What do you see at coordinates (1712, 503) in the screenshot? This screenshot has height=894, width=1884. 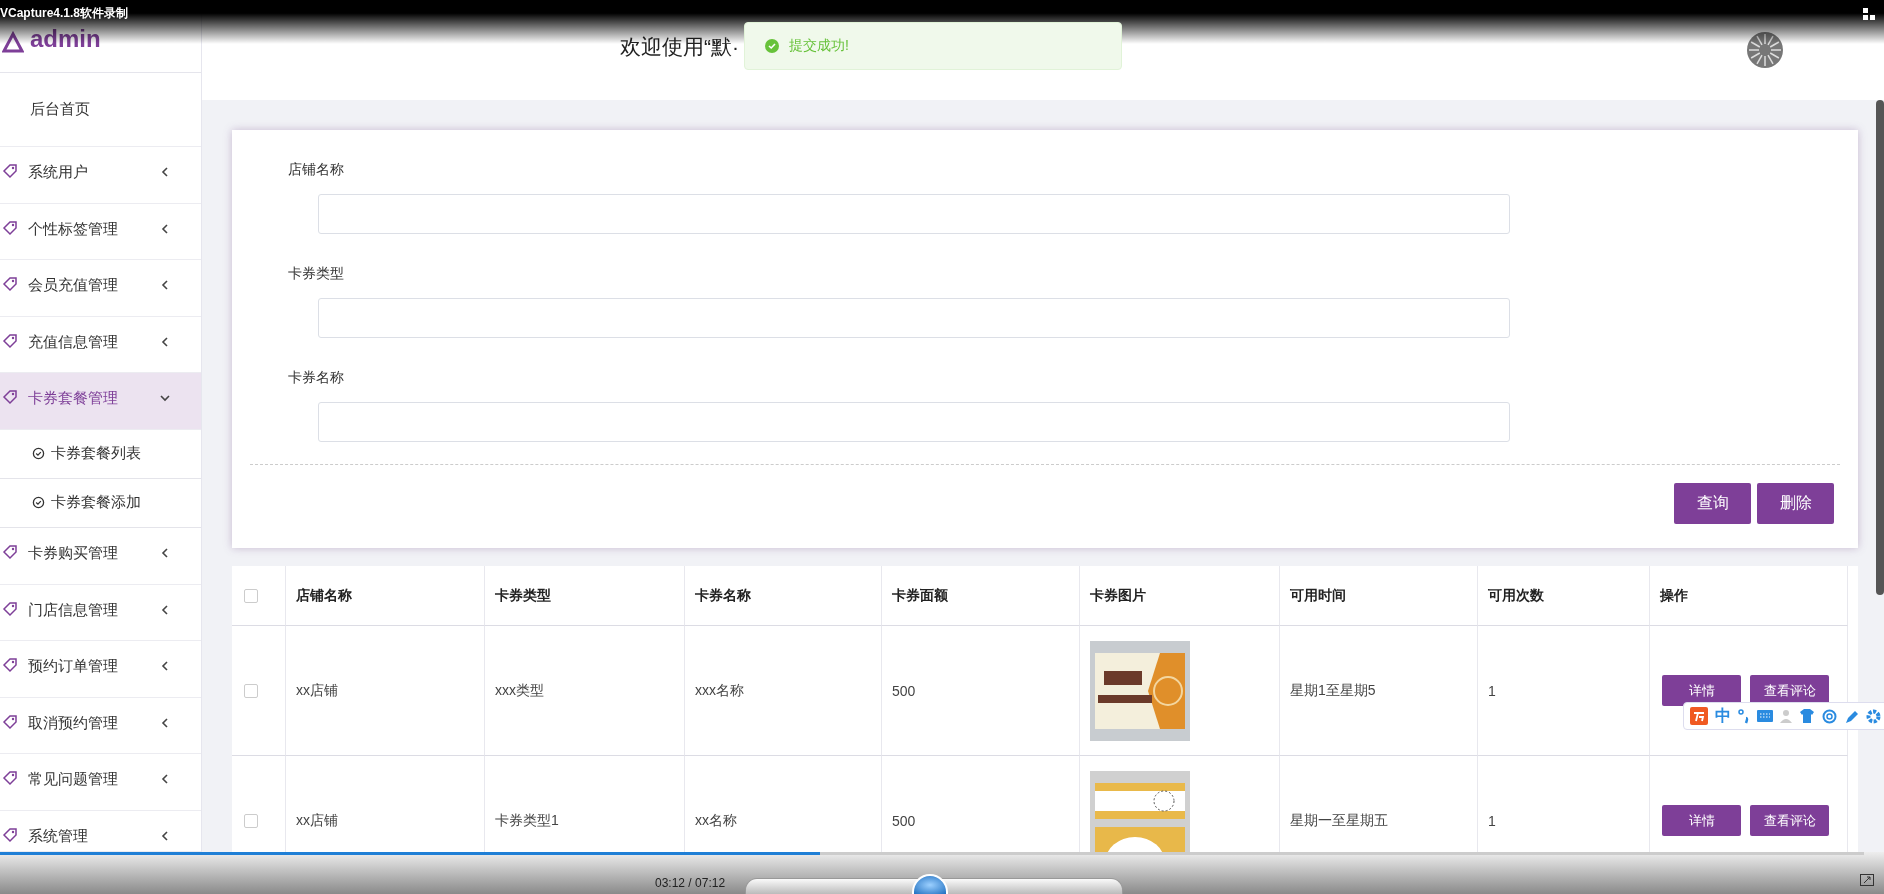 I see `search-button: 查询` at bounding box center [1712, 503].